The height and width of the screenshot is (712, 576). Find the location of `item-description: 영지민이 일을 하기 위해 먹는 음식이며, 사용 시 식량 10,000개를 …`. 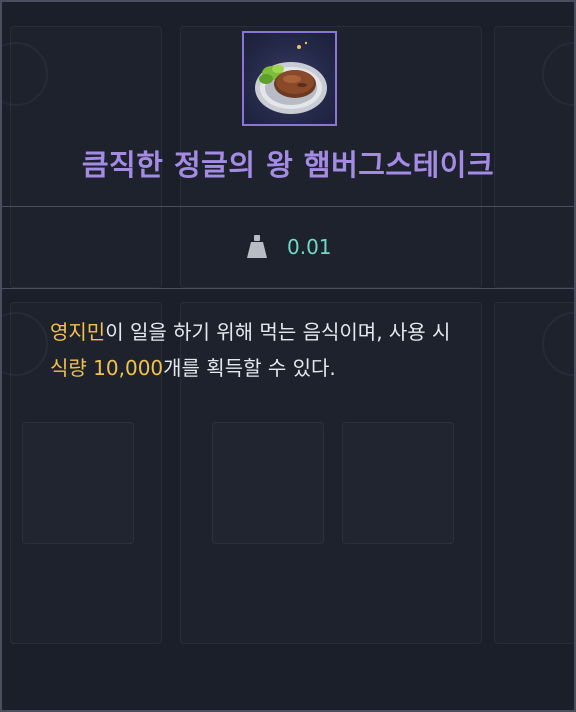

item-description: 영지민이 일을 하기 위해 먹는 음식이며, 사용 시 식량 10,000개를 … is located at coordinates (300, 350).